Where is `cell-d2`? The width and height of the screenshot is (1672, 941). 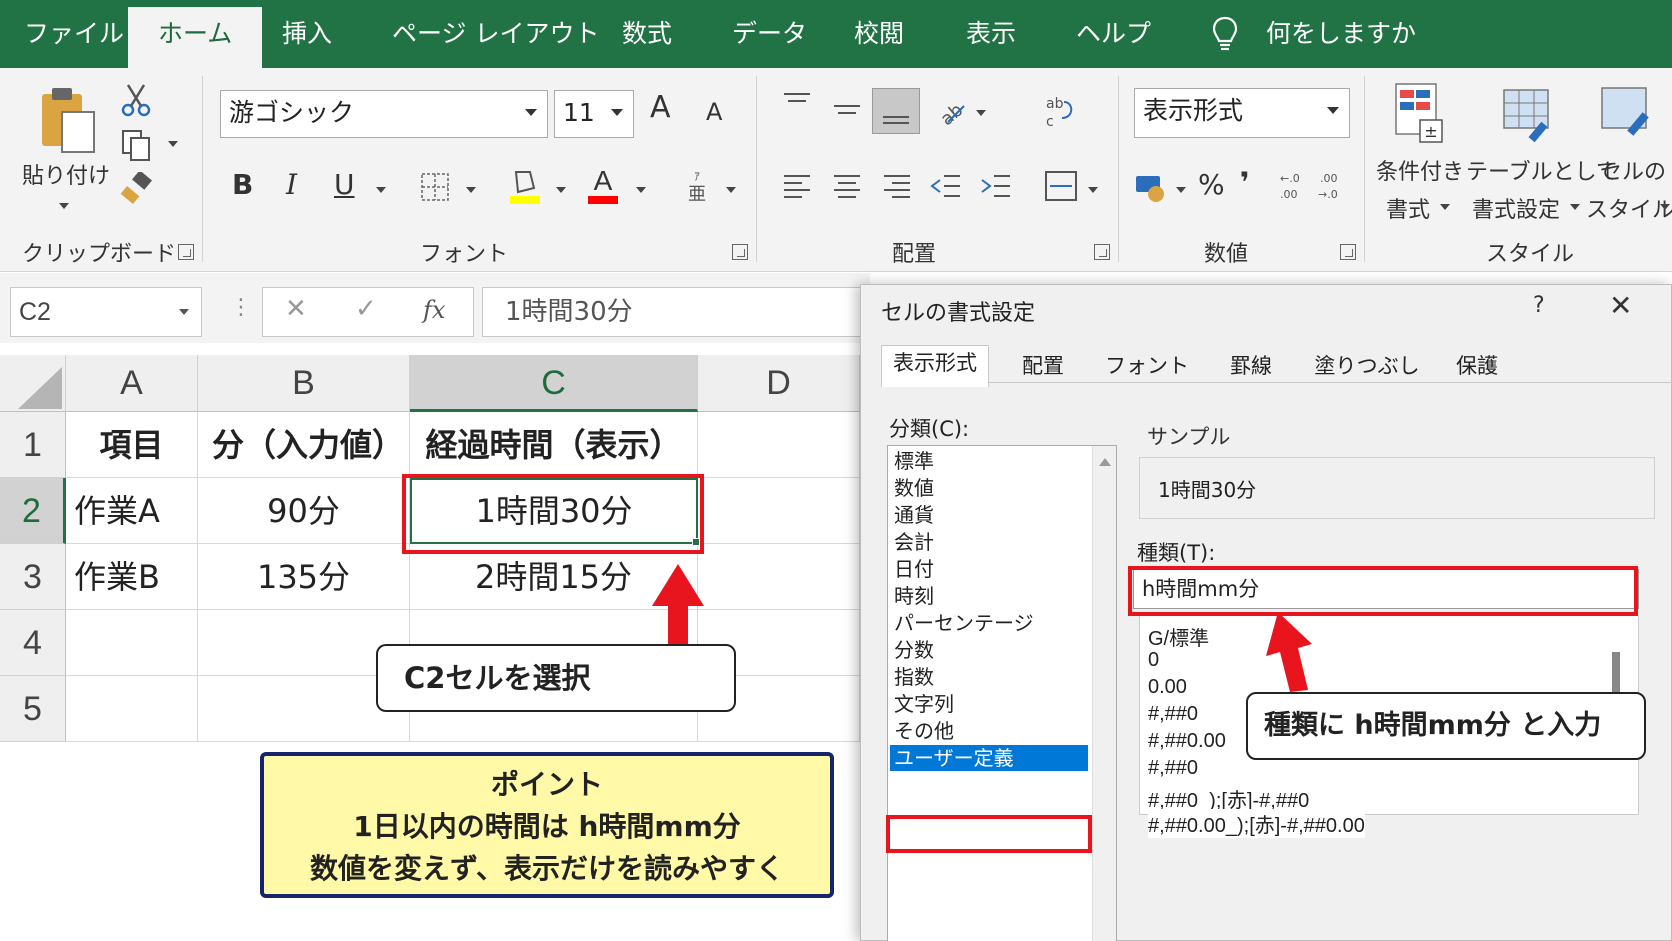
cell-d2 is located at coordinates (779, 511).